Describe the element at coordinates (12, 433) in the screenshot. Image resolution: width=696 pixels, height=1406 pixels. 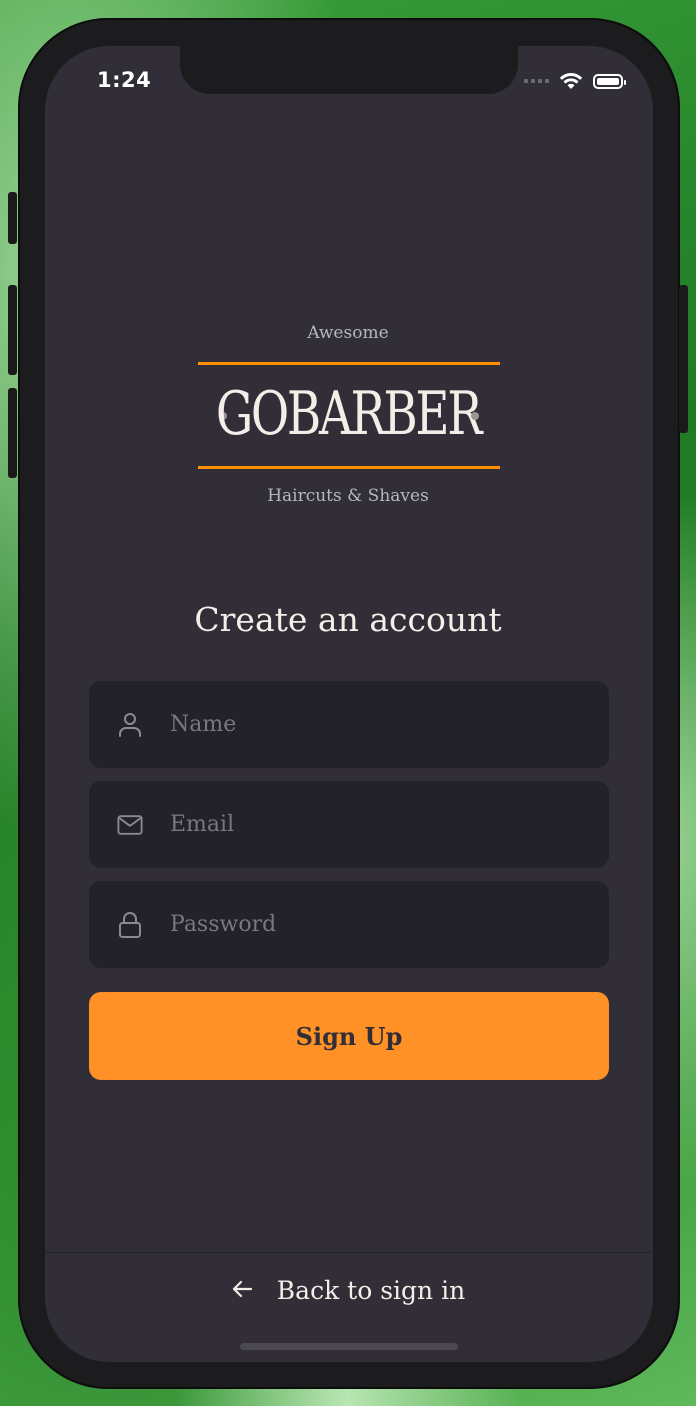
I see `volume-down-button` at that location.